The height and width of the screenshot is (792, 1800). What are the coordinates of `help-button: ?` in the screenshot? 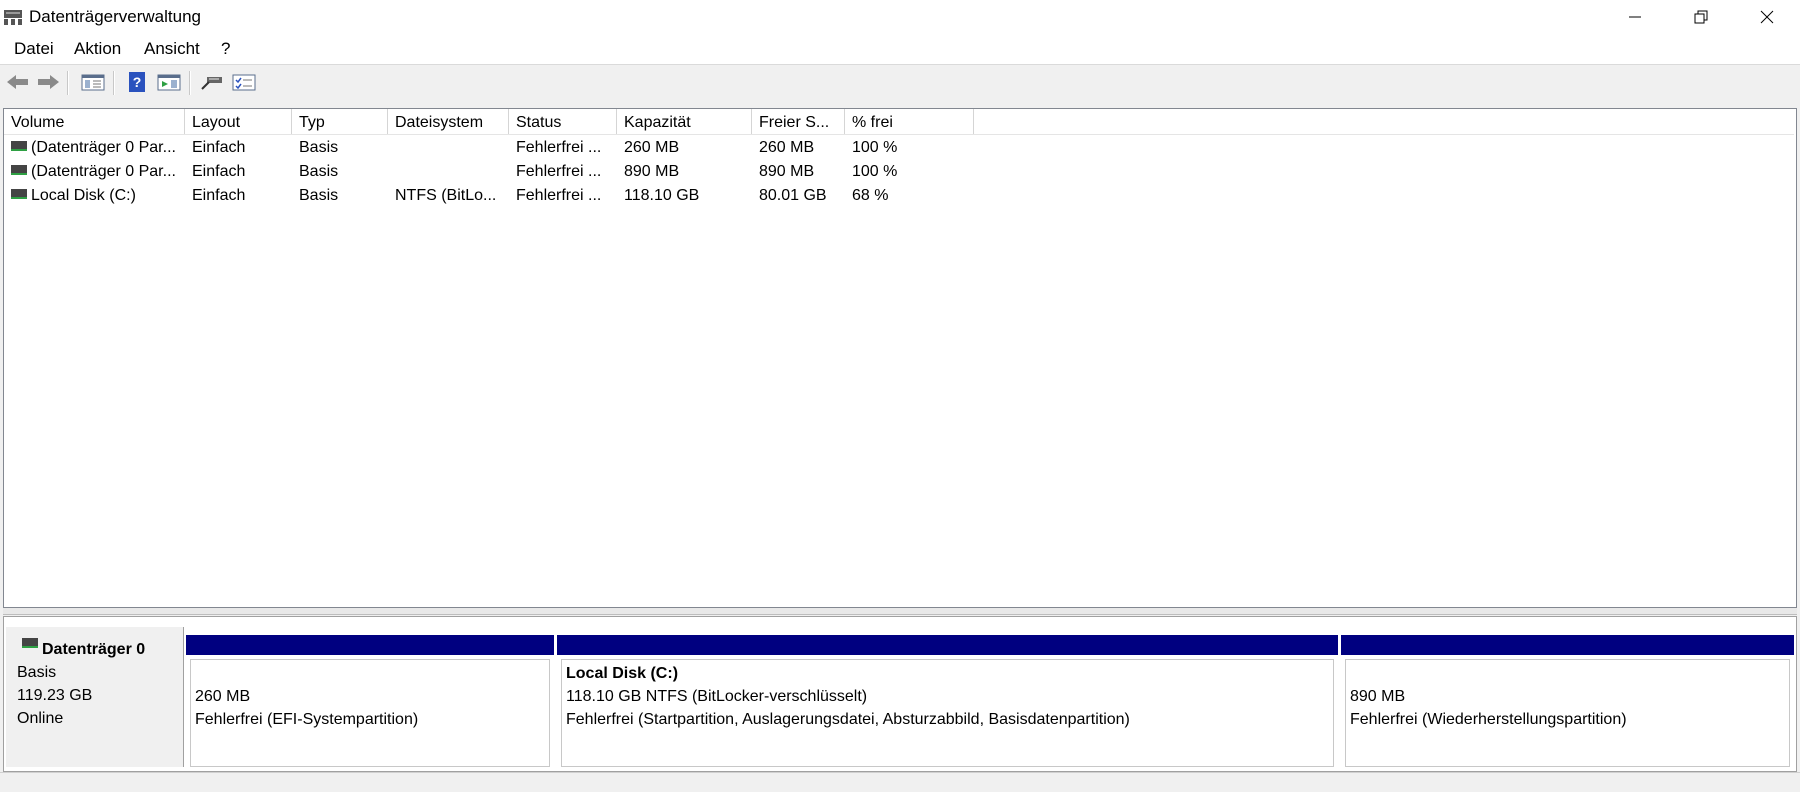 It's located at (137, 82).